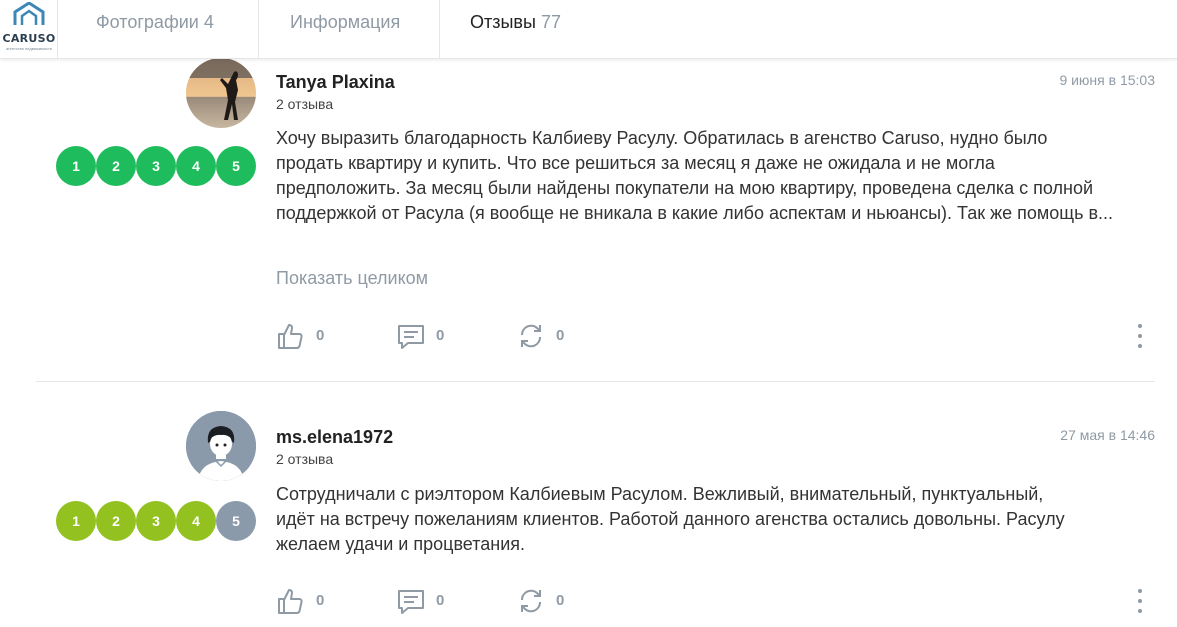 Image resolution: width=1177 pixels, height=627 pixels. What do you see at coordinates (1107, 80) in the screenshot?
I see `review-date: 9 июня в 15:03` at bounding box center [1107, 80].